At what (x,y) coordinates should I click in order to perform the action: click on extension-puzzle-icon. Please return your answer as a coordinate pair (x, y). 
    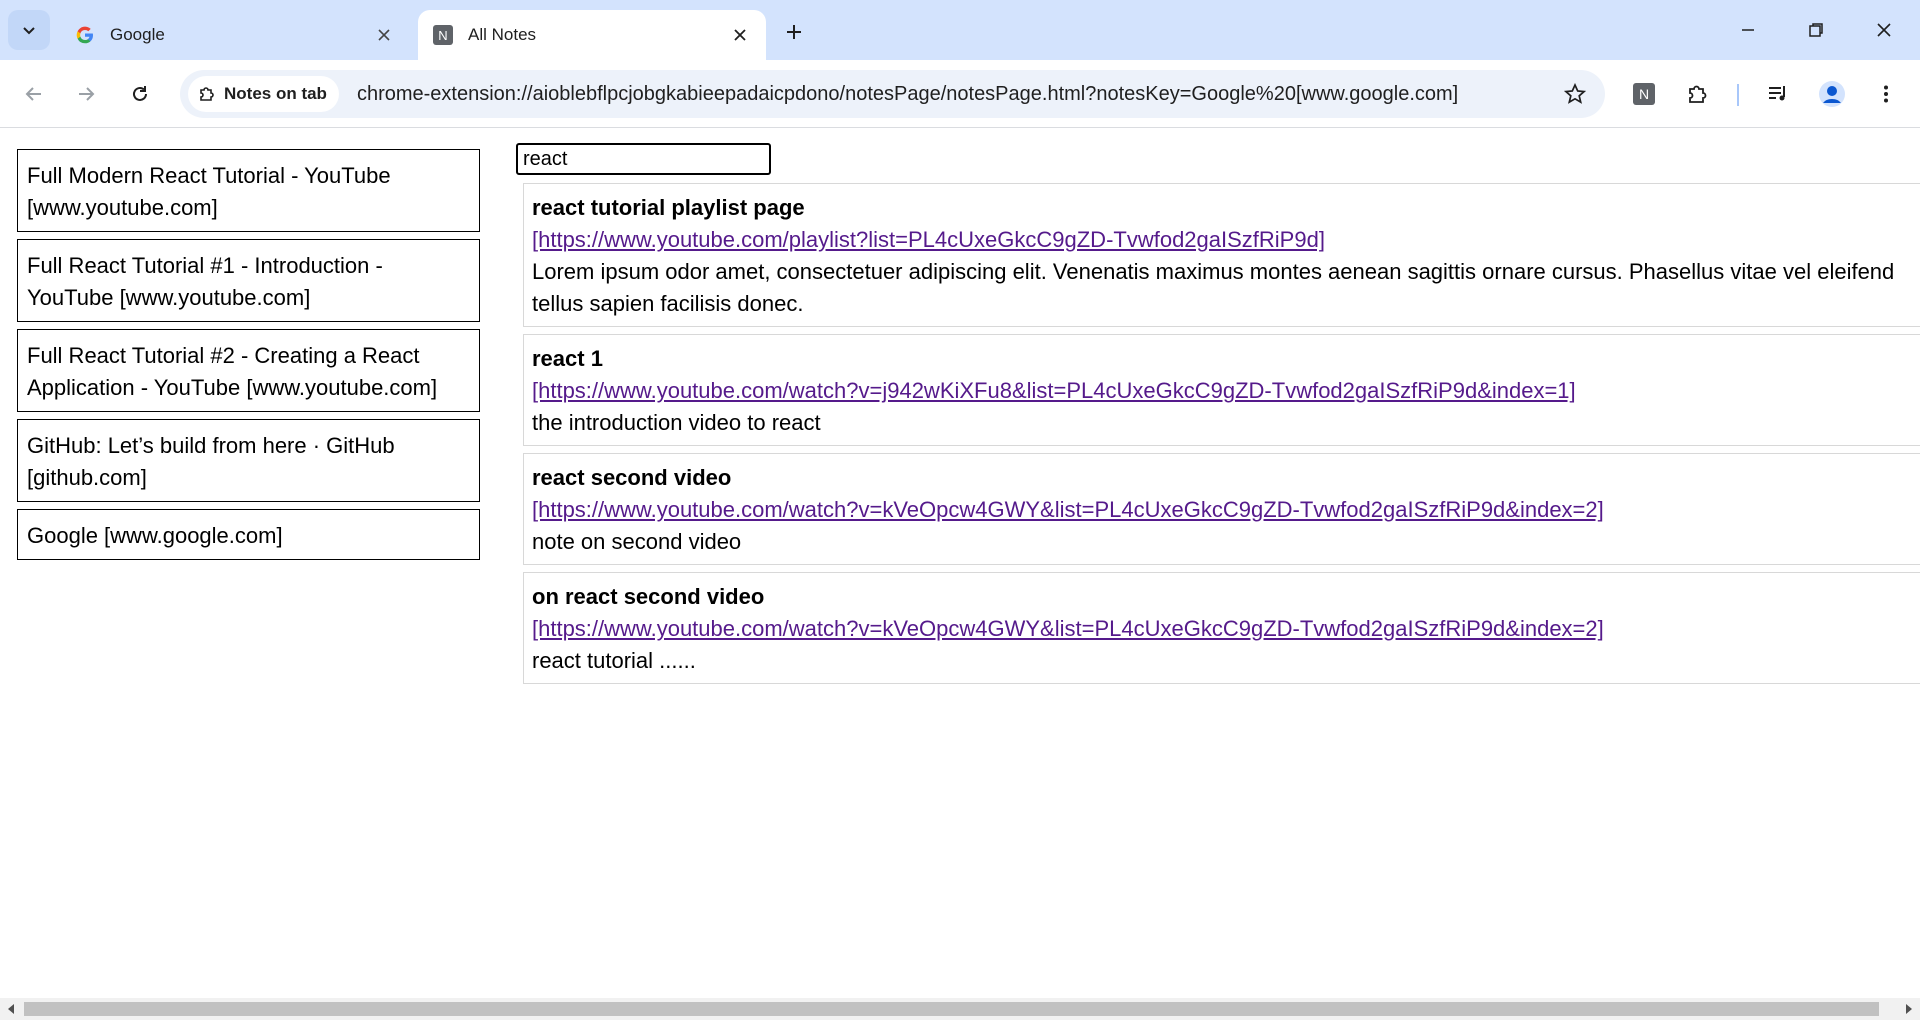
    Looking at the image, I should click on (207, 94).